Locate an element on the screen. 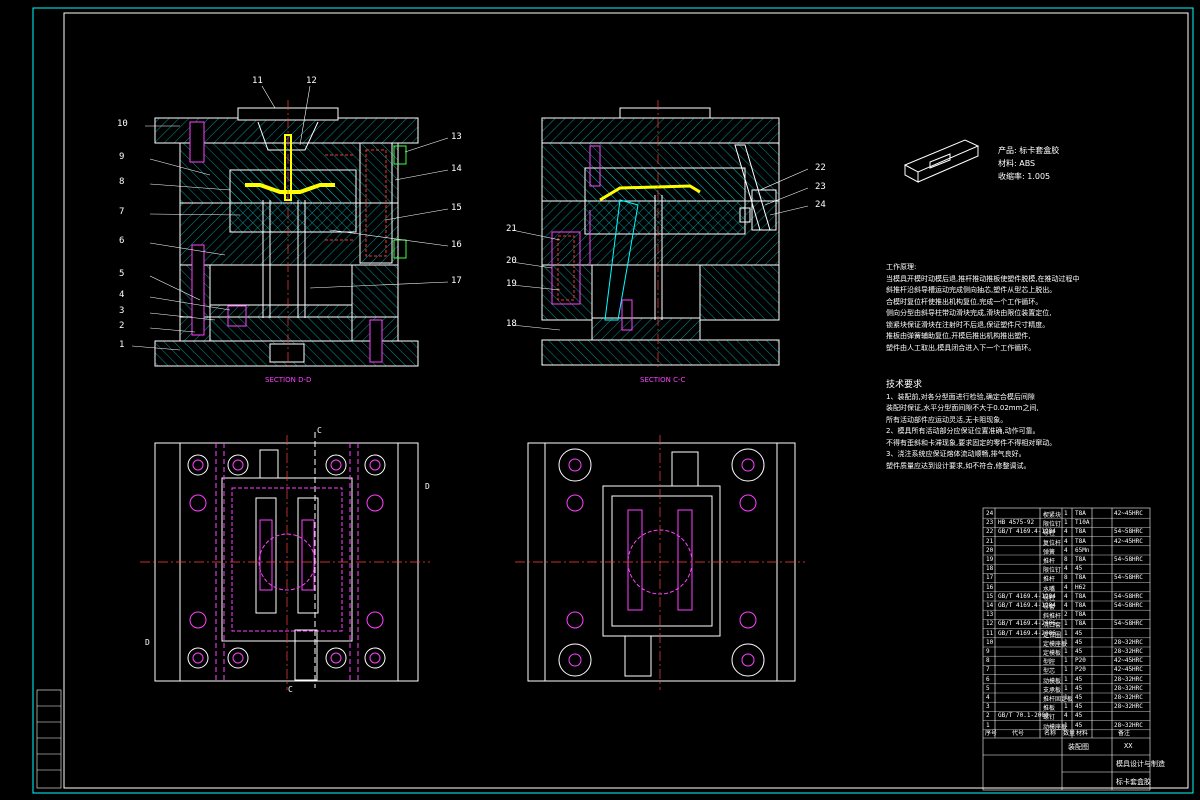 This screenshot has height=800, width=1200. bom-cell: T10A is located at coordinates (1082, 523).